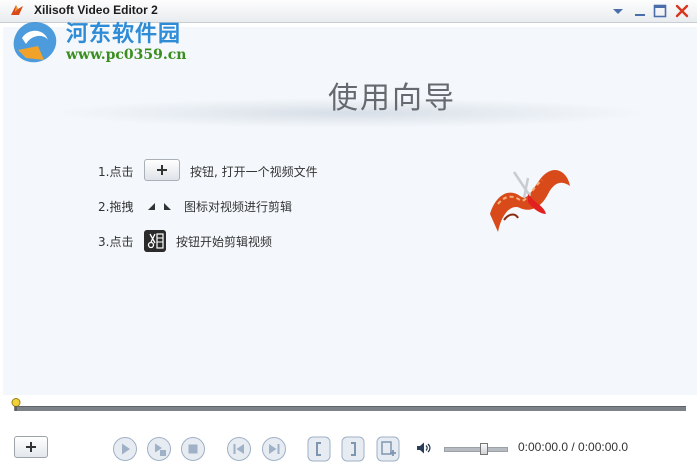 Image resolution: width=697 pixels, height=465 pixels. What do you see at coordinates (484, 449) in the screenshot?
I see `volume-slider-thumb` at bounding box center [484, 449].